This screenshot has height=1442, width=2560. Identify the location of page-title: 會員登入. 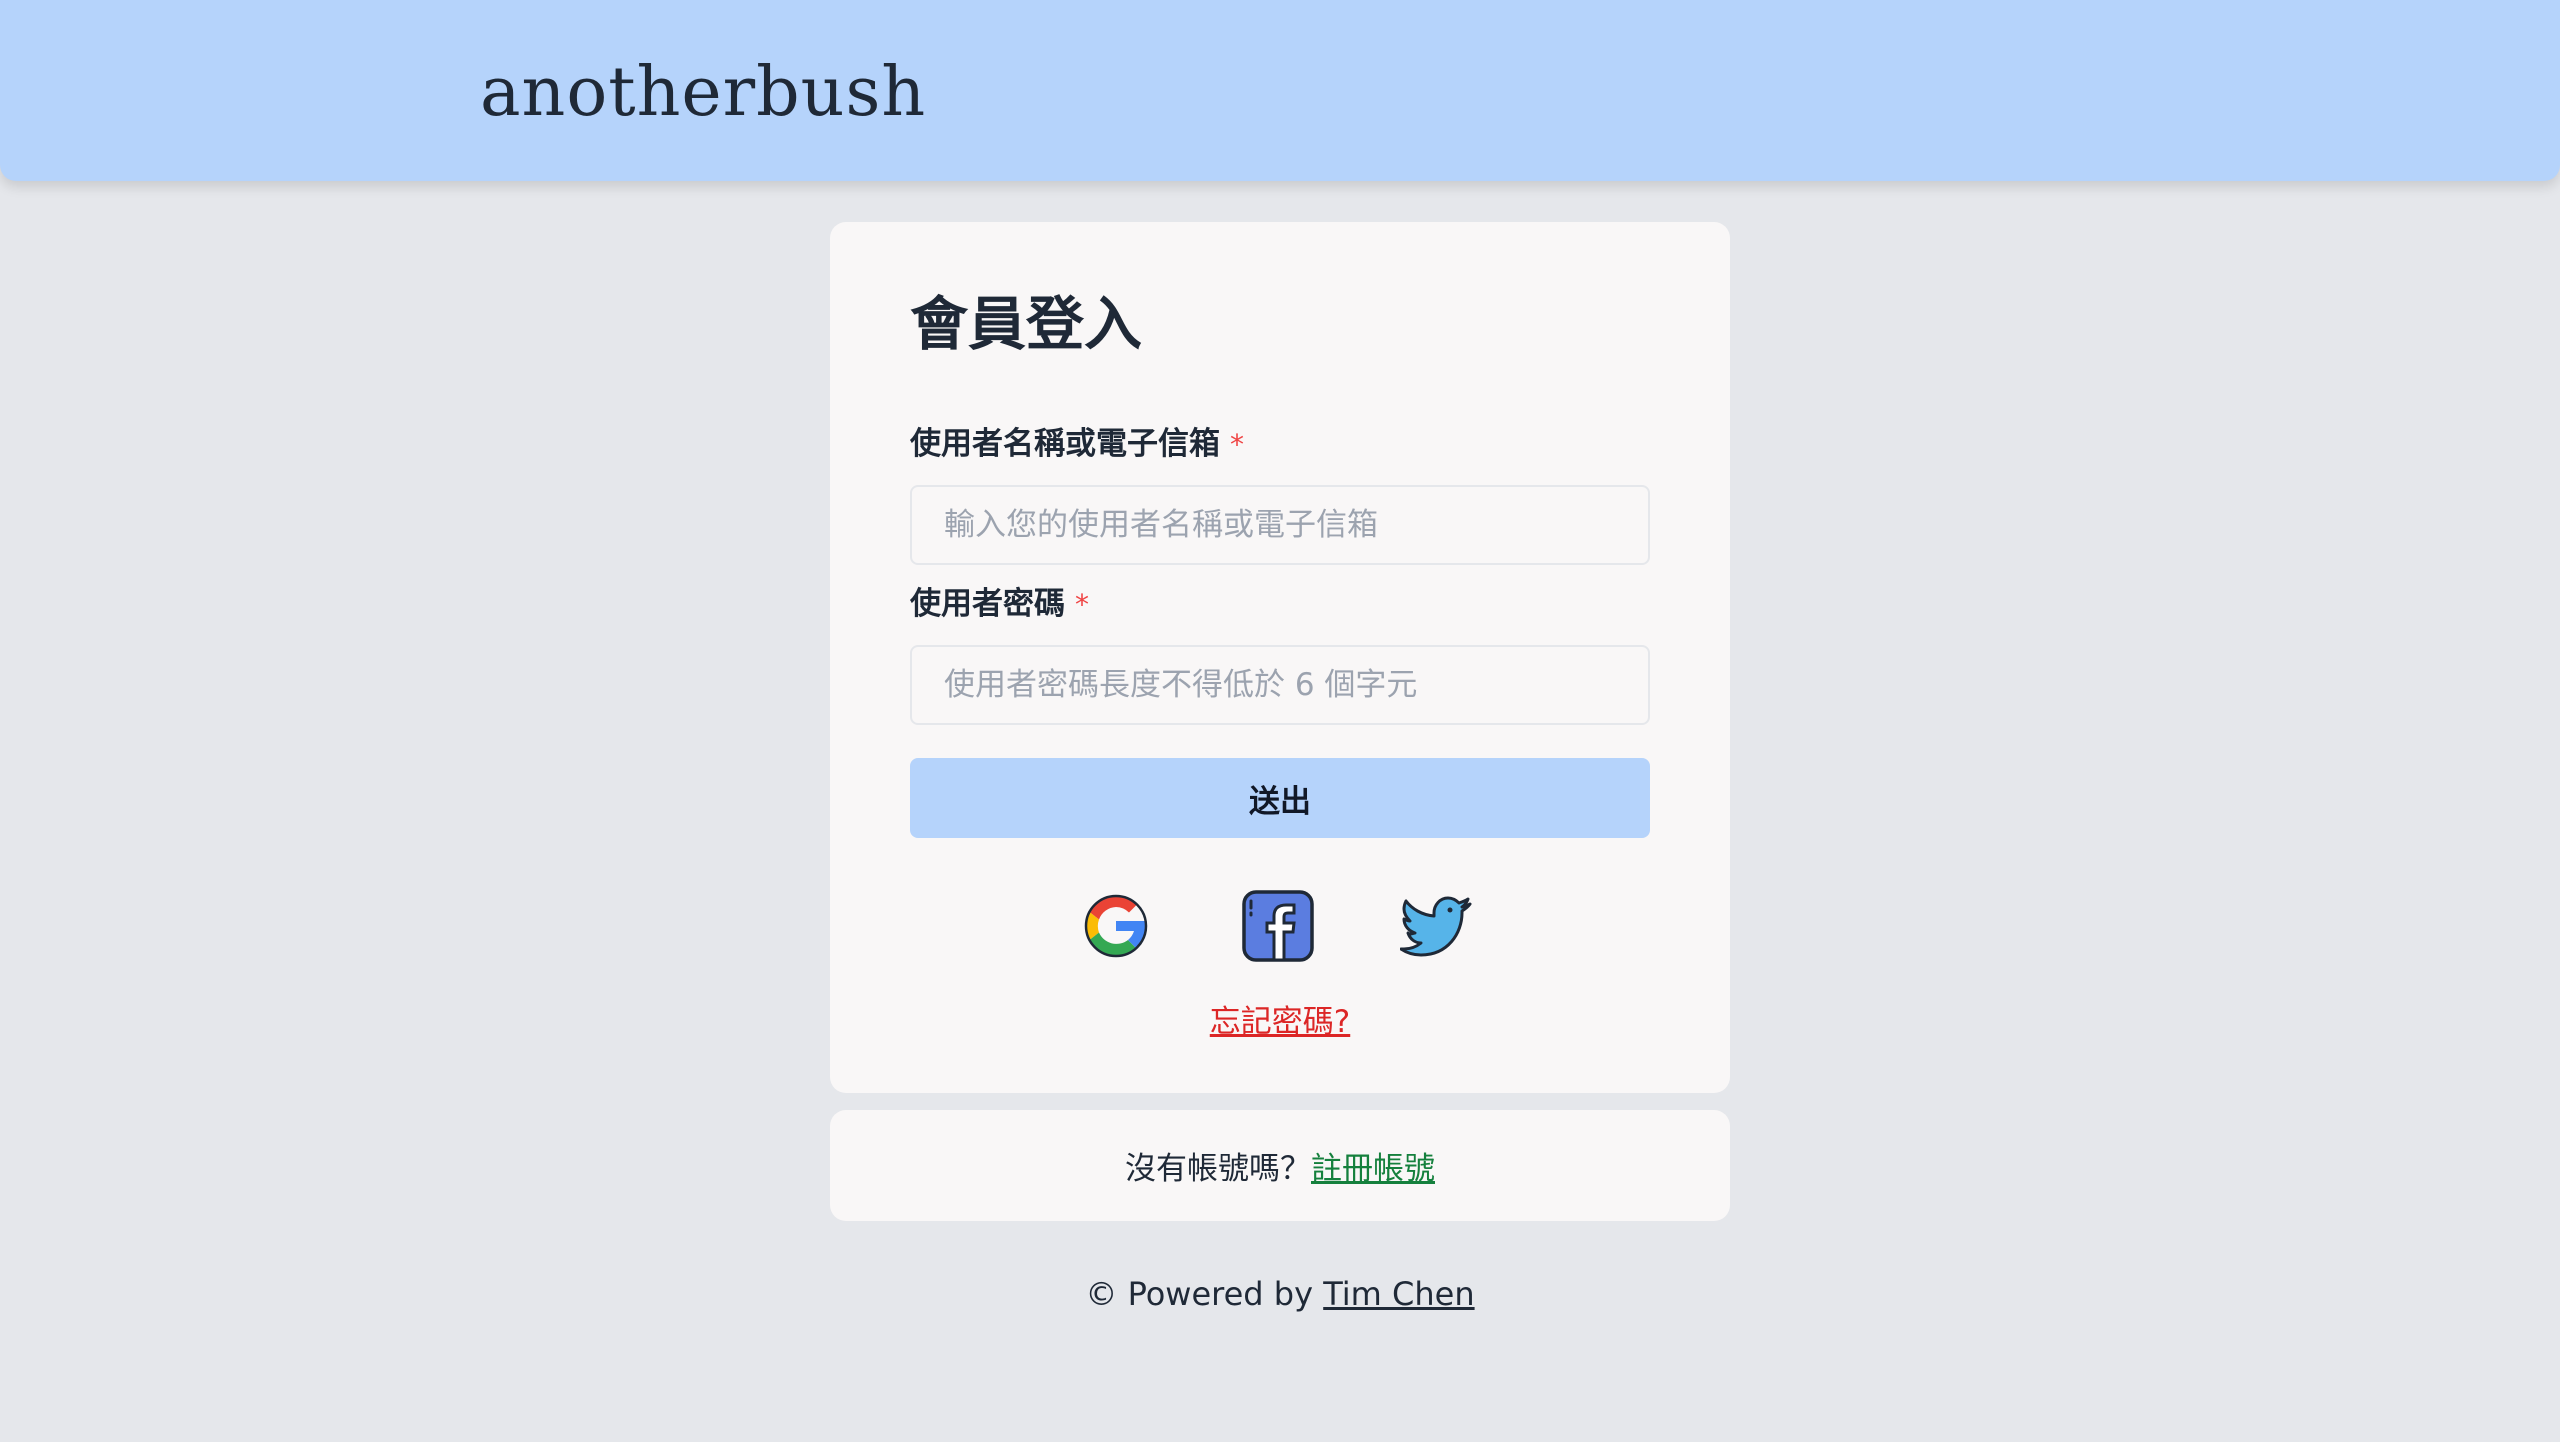
(1026, 324).